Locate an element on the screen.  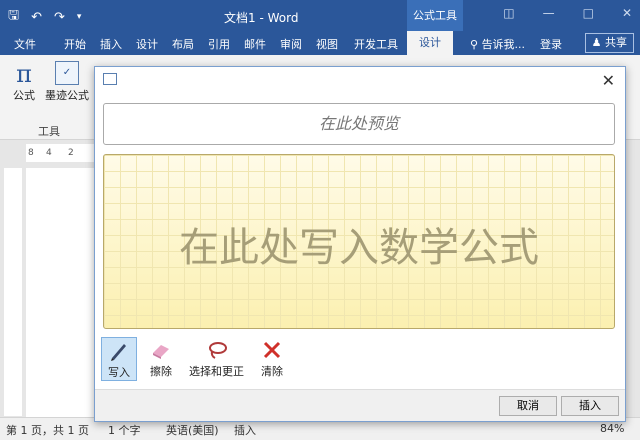
tab-file: 文件 is located at coordinates (25, 44).